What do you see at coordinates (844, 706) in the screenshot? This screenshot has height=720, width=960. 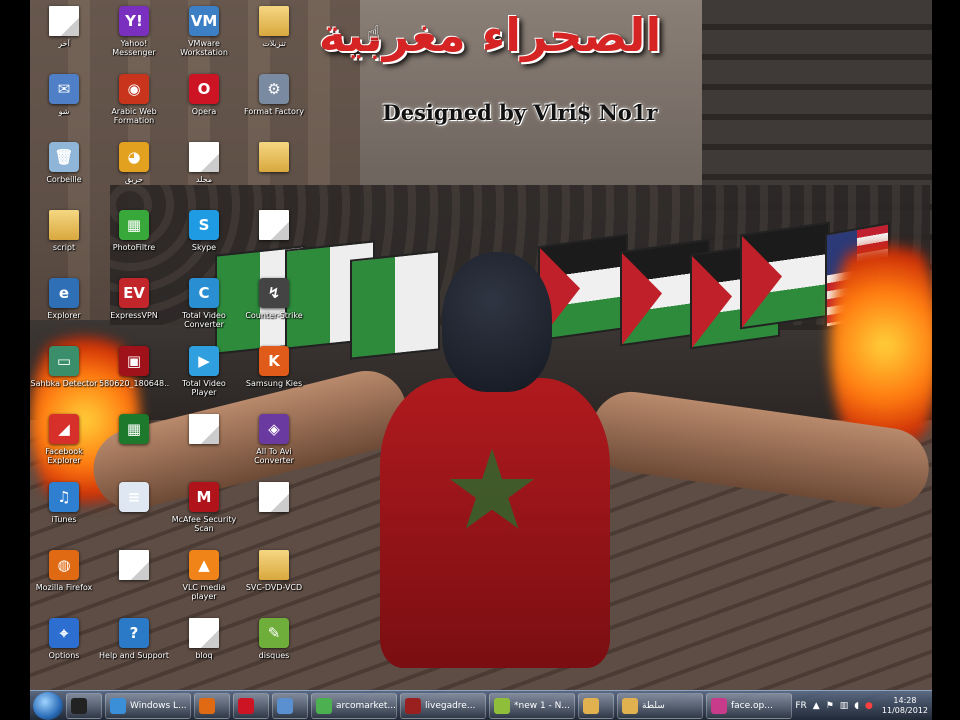 I see `tray-network-icon: ▥` at bounding box center [844, 706].